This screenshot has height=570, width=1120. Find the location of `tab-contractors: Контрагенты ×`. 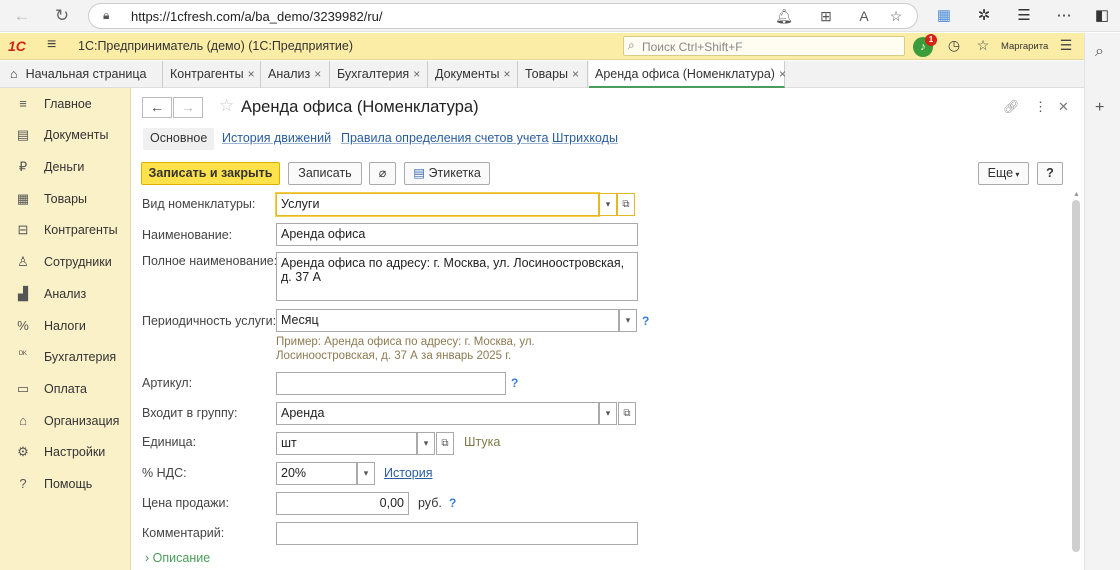

tab-contractors: Контрагенты × is located at coordinates (212, 74).